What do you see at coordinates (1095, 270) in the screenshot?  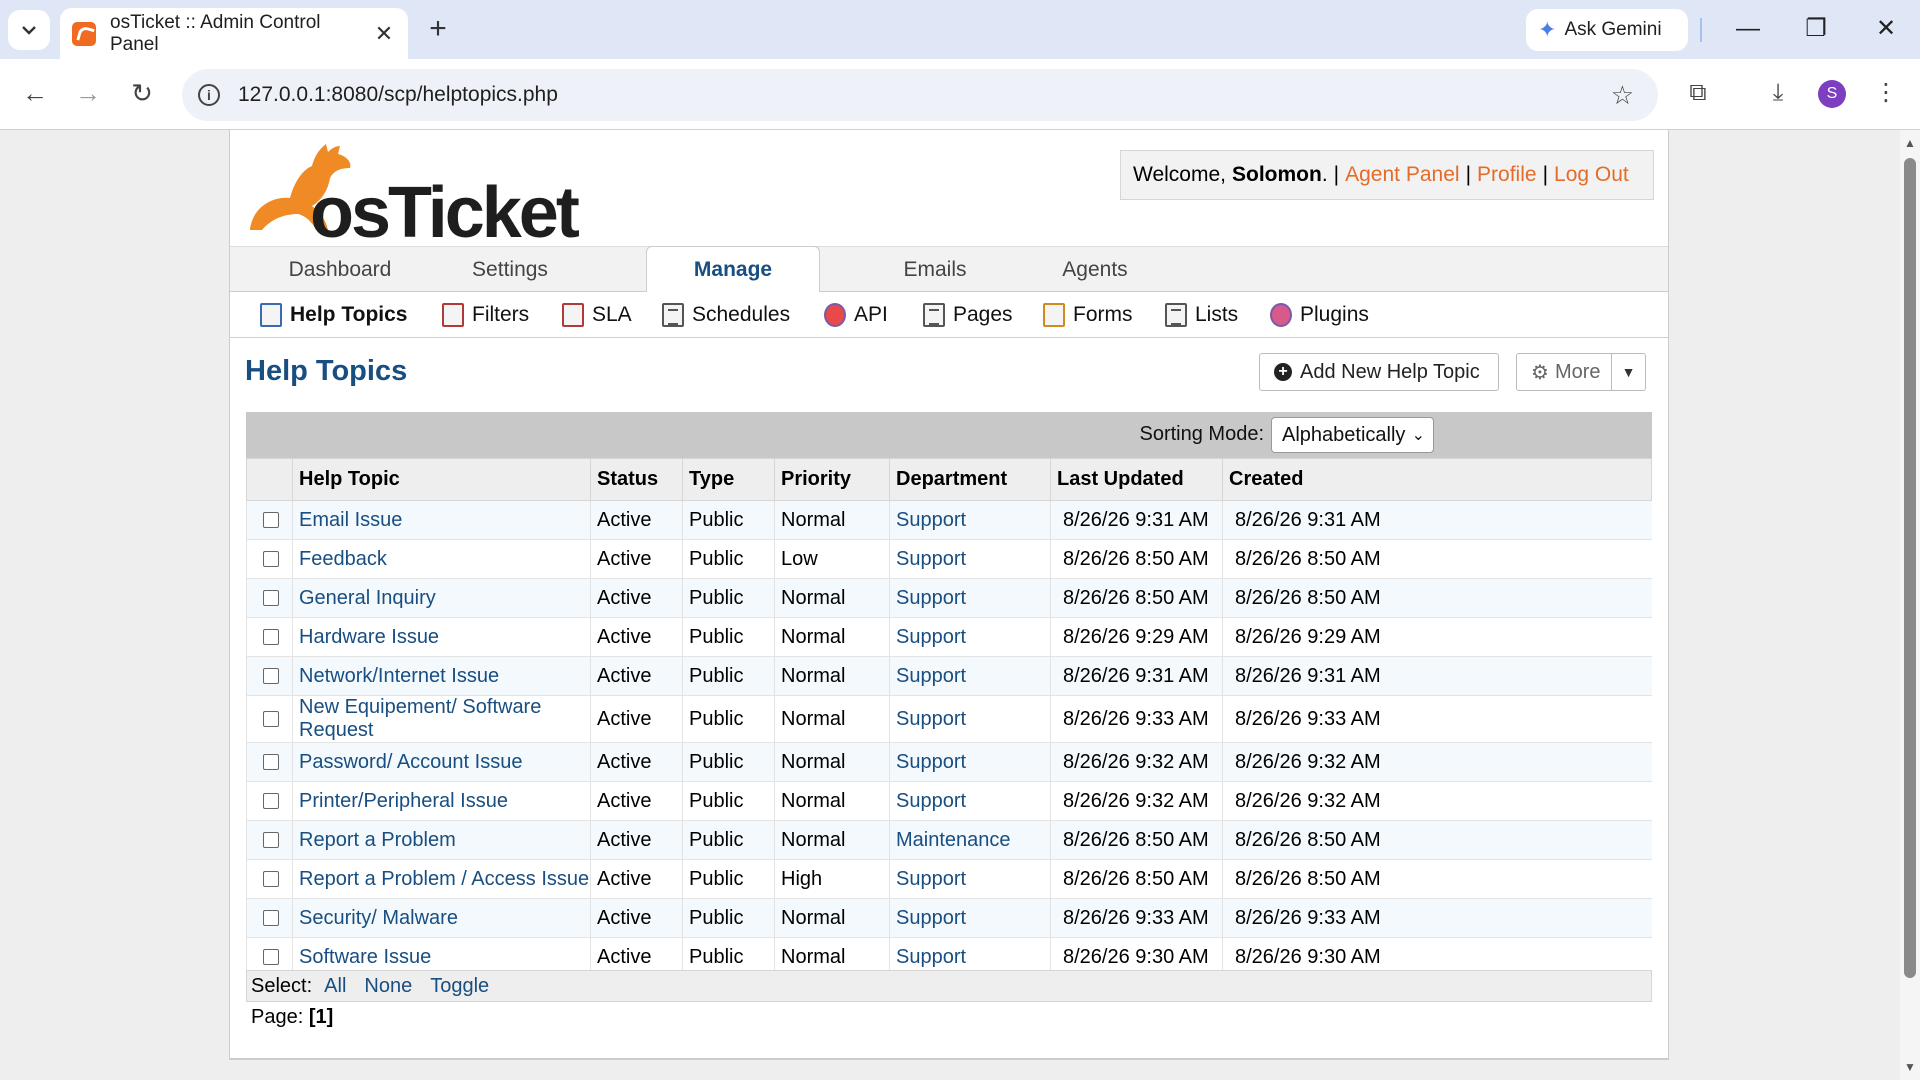 I see `tab-agents: Agents` at bounding box center [1095, 270].